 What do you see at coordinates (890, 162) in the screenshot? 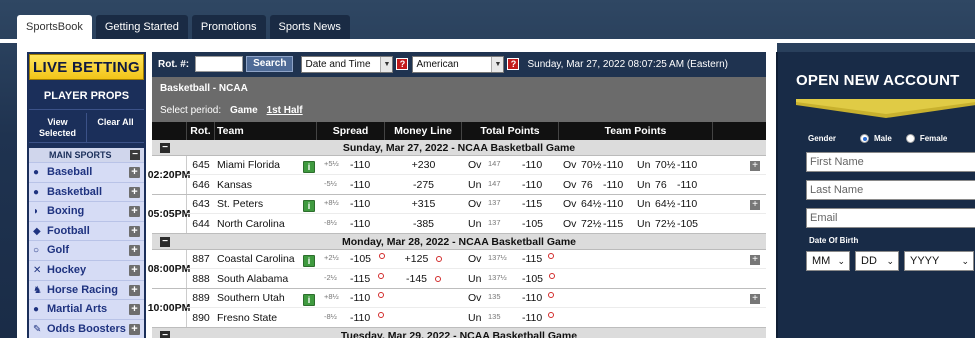
I see `first-name-field: First Name` at bounding box center [890, 162].